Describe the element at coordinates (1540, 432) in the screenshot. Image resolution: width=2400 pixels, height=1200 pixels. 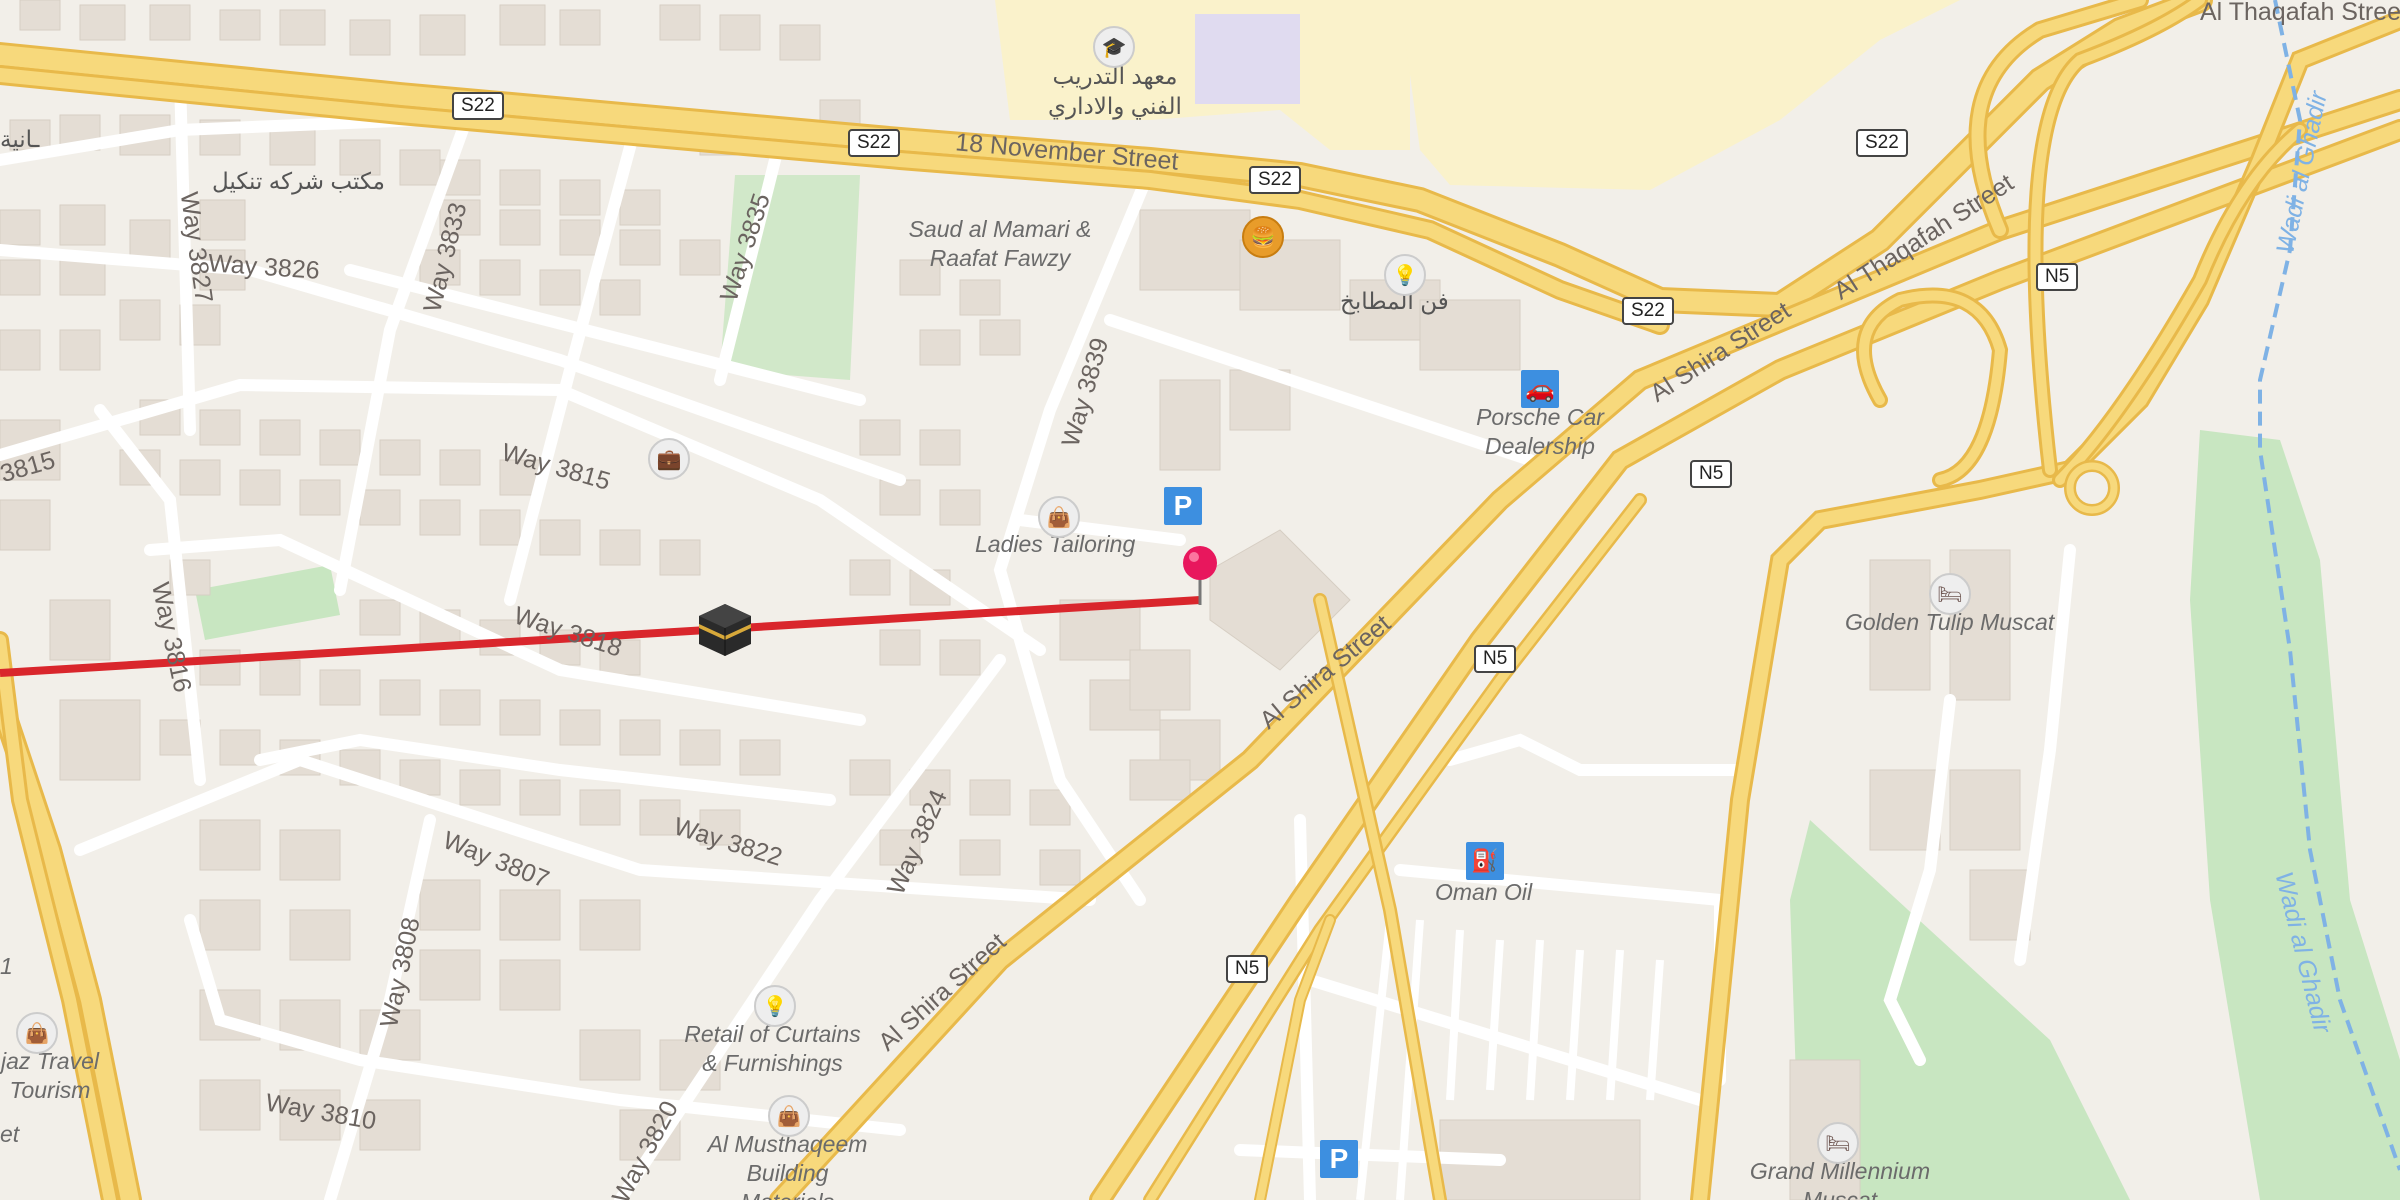
I see `poi-label-porsche: Porsche Car Dealership` at that location.